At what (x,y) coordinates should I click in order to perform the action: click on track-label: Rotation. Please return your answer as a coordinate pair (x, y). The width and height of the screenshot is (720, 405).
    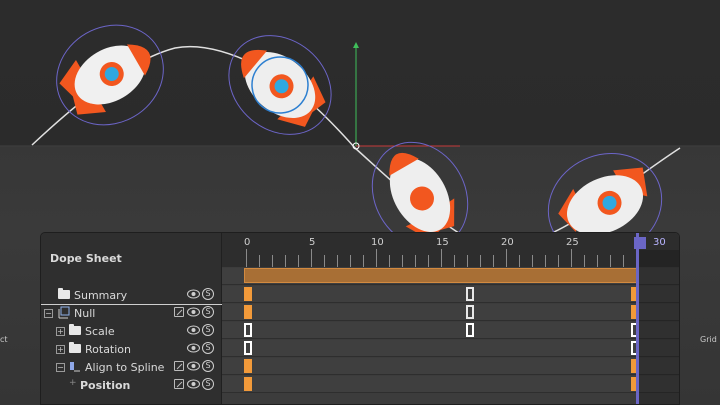
    Looking at the image, I should click on (108, 349).